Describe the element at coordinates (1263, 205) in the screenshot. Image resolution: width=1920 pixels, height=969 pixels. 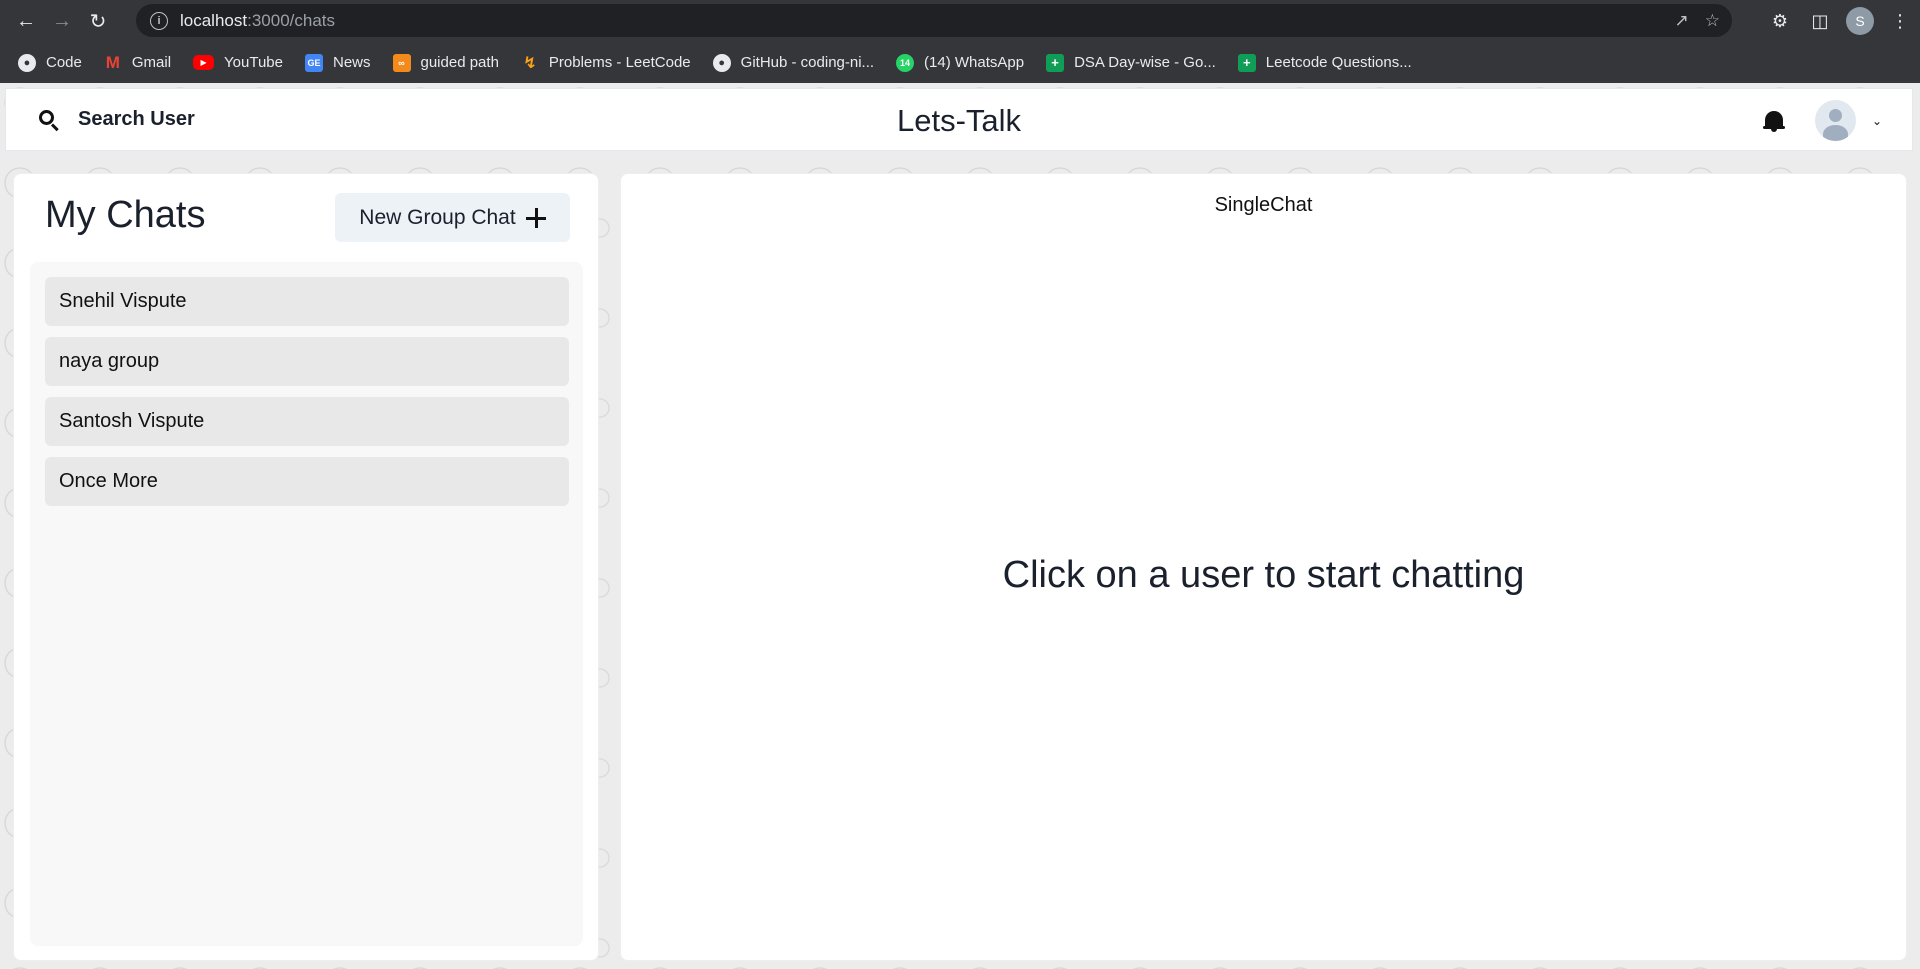
I see `single-chat-label: SingleChat` at that location.